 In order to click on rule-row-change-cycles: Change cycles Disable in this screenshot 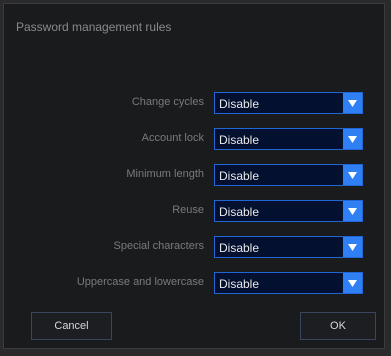, I will do `click(195, 104)`.